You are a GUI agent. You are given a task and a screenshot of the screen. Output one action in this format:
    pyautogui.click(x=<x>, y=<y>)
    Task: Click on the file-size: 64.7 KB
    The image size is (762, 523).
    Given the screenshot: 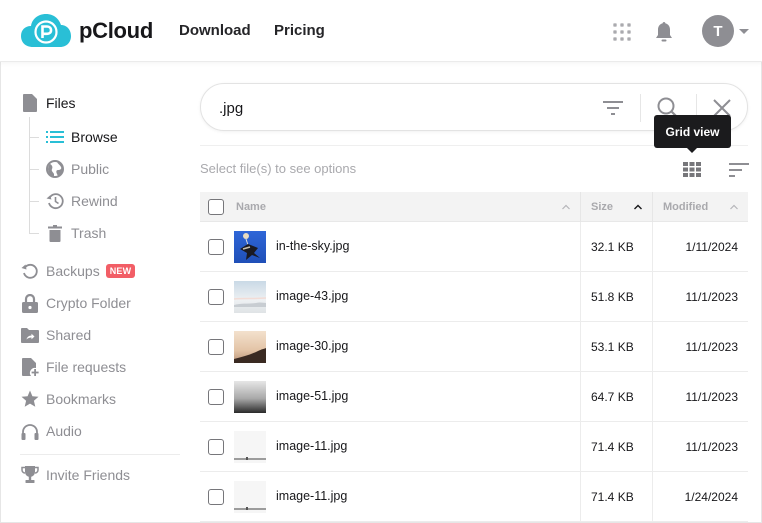 What is the action you would take?
    pyautogui.click(x=612, y=397)
    